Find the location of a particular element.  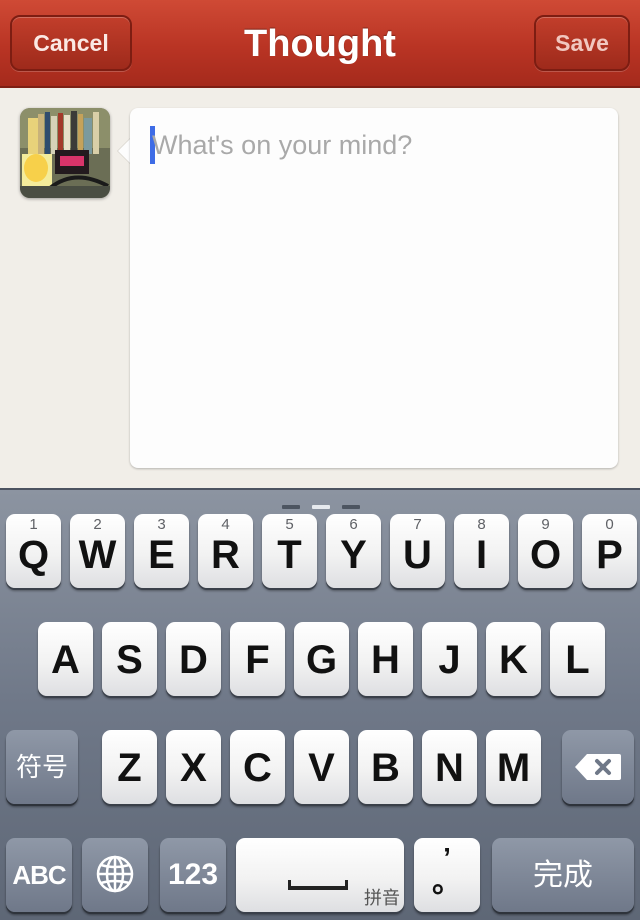

key-a: A is located at coordinates (65, 659).